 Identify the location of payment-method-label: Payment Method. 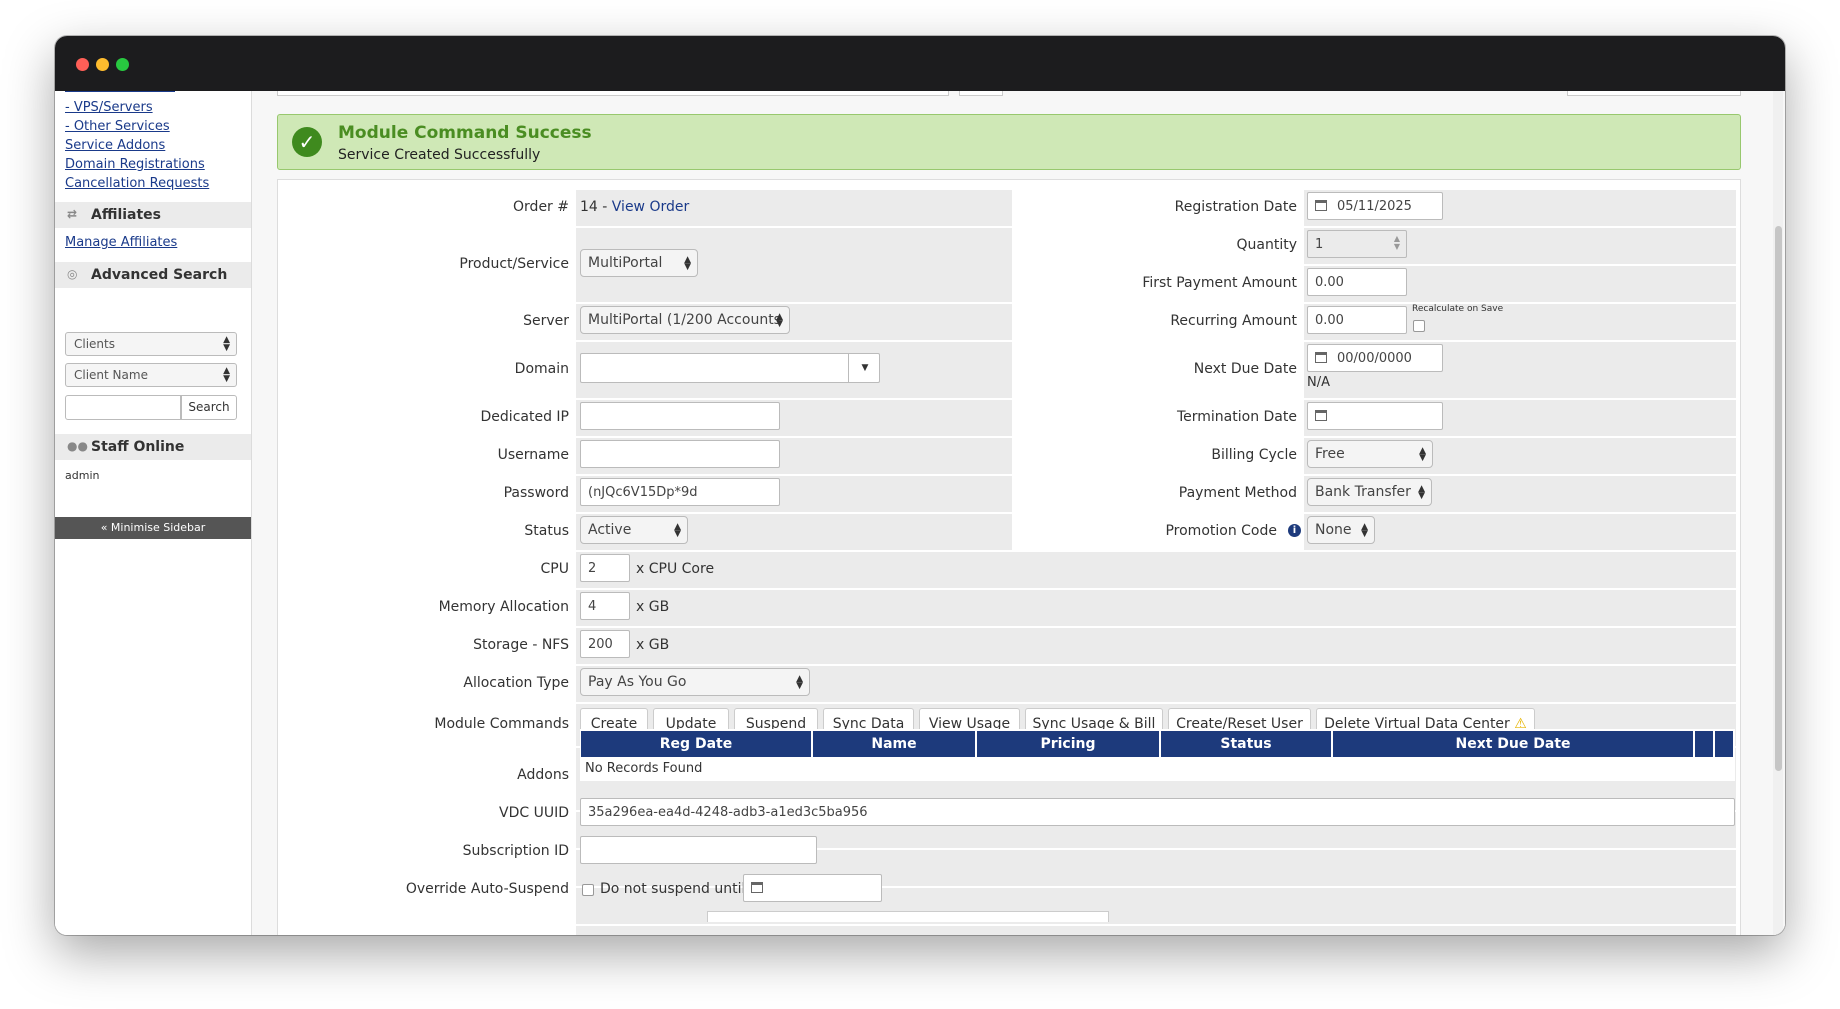
(1237, 493).